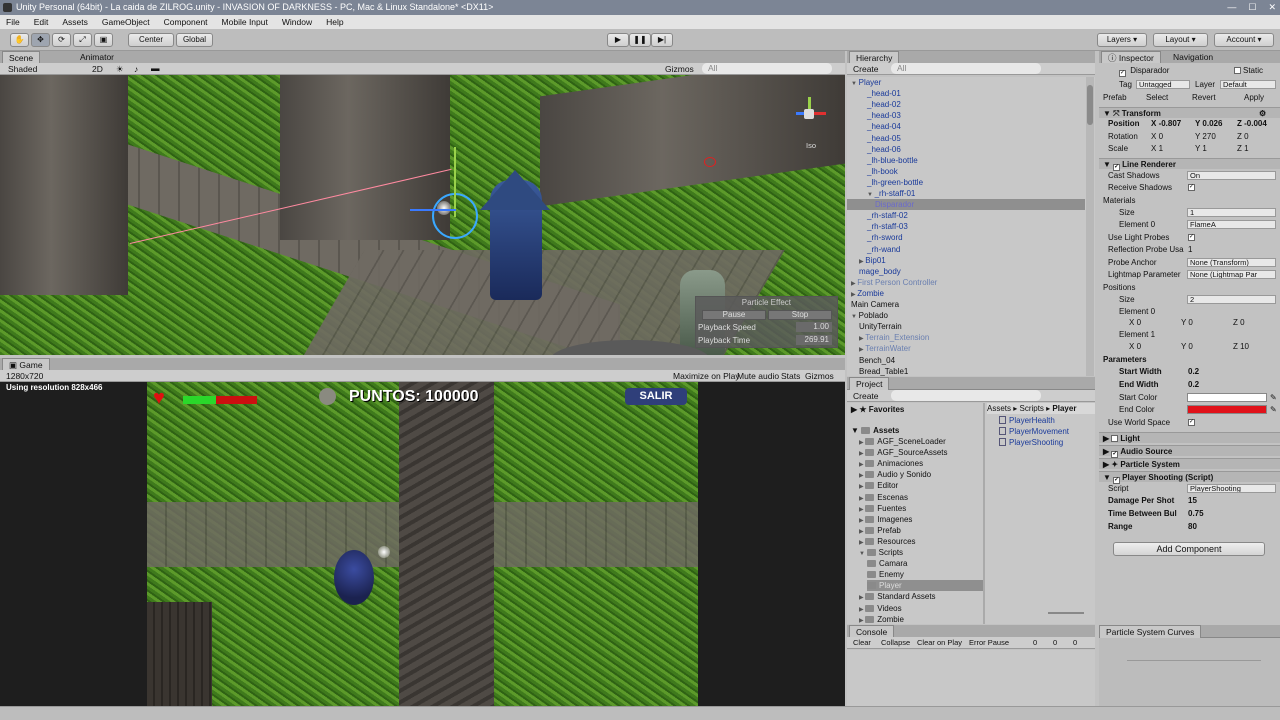  Describe the element at coordinates (984, 513) in the screenshot. I see `project-splitter` at that location.